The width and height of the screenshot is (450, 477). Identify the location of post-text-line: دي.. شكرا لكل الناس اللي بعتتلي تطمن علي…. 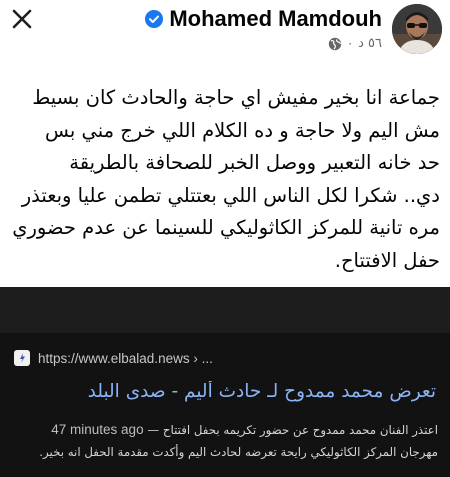
(230, 195).